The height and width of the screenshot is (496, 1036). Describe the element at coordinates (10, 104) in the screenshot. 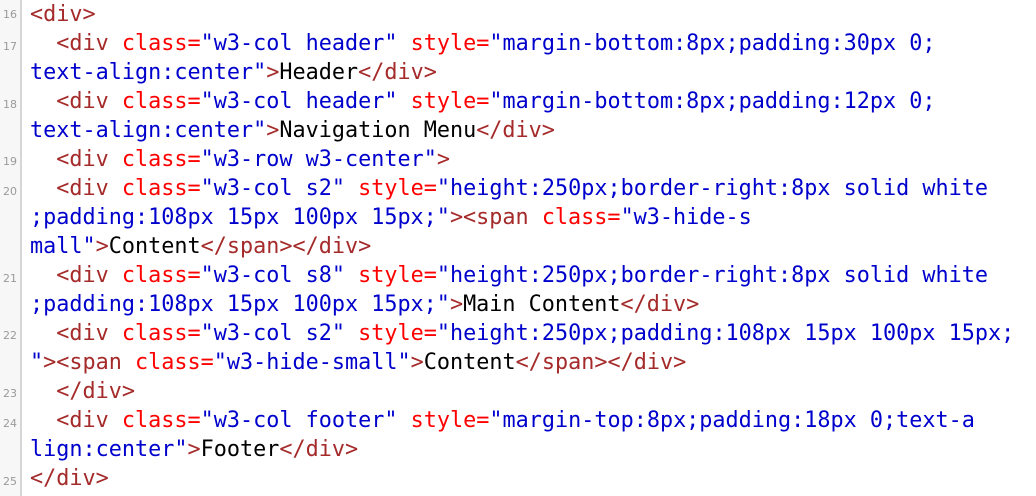

I see `line-number: 18` at that location.